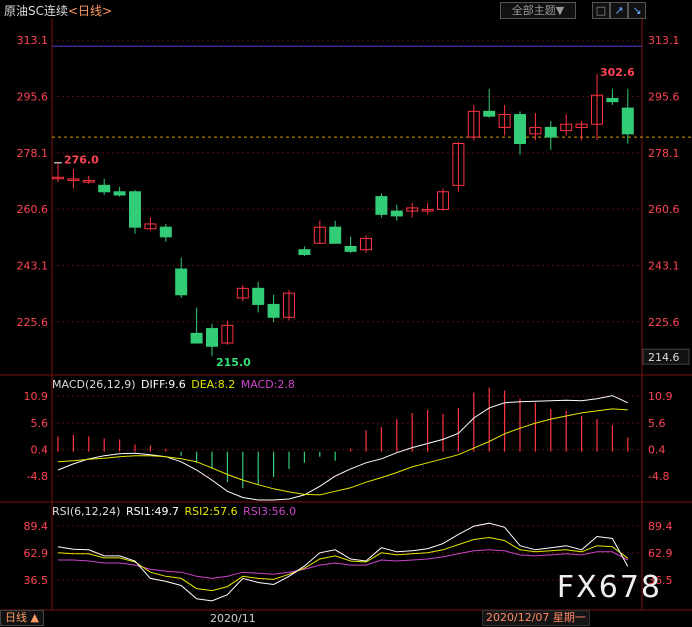 The width and height of the screenshot is (692, 627). I want to click on symbol-label: 原油SC连续, so click(36, 11).